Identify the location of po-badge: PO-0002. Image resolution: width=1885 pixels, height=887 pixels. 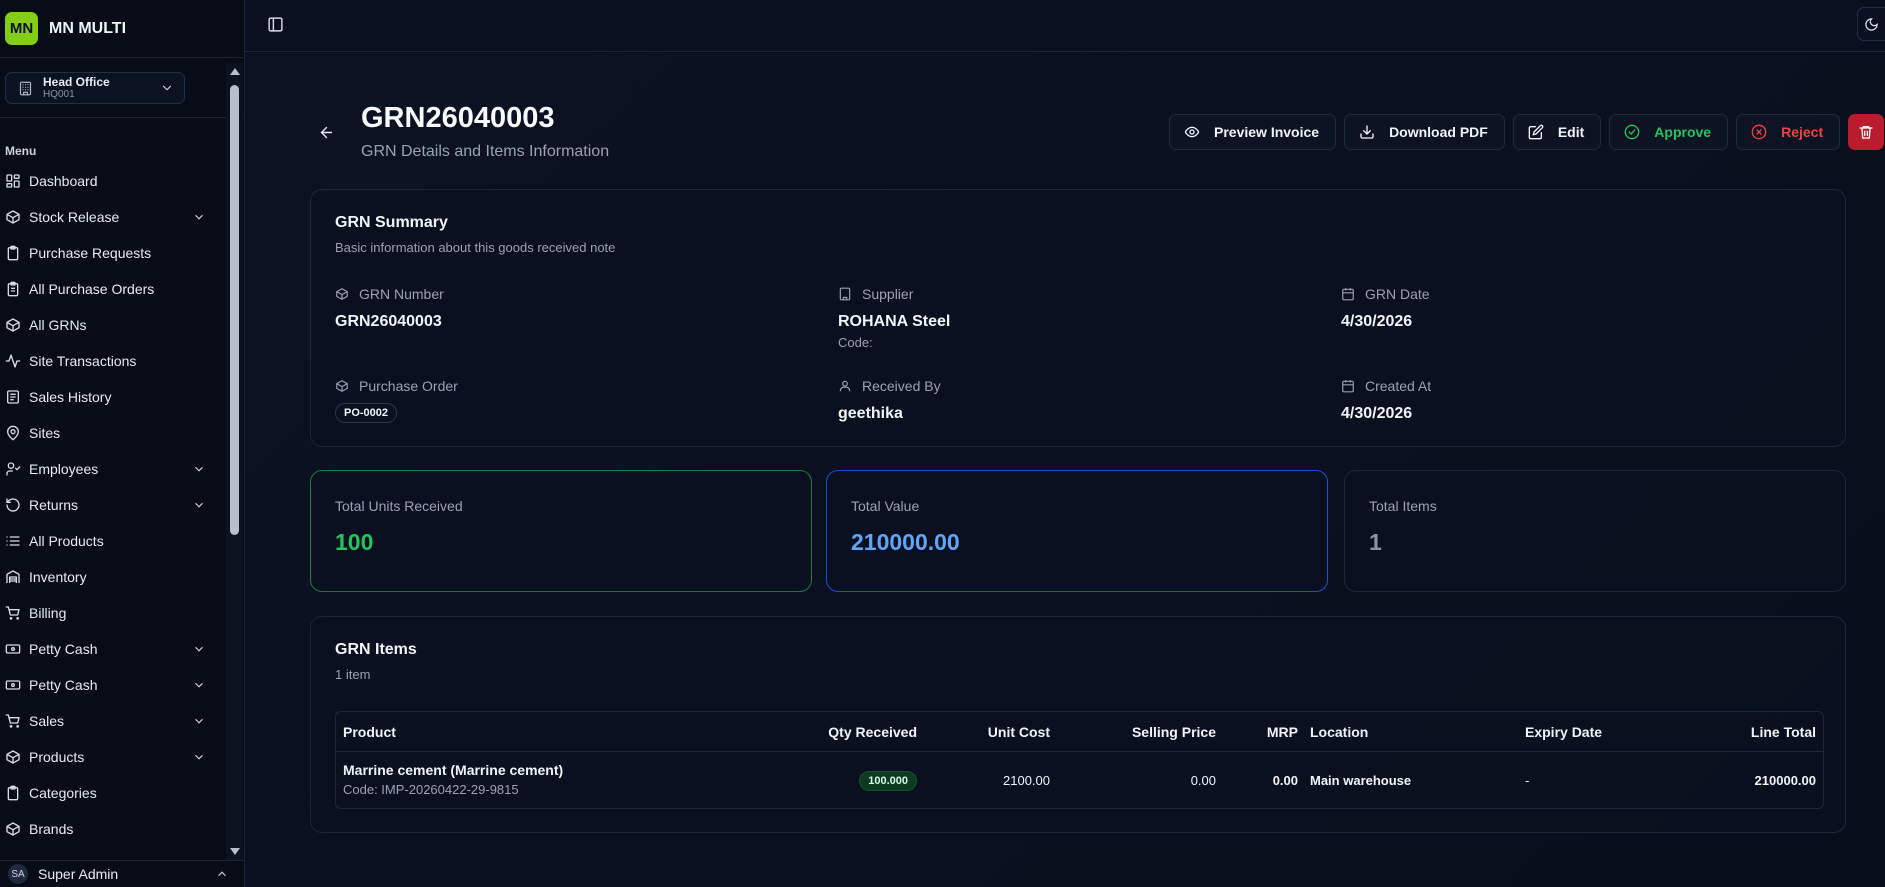
(366, 413).